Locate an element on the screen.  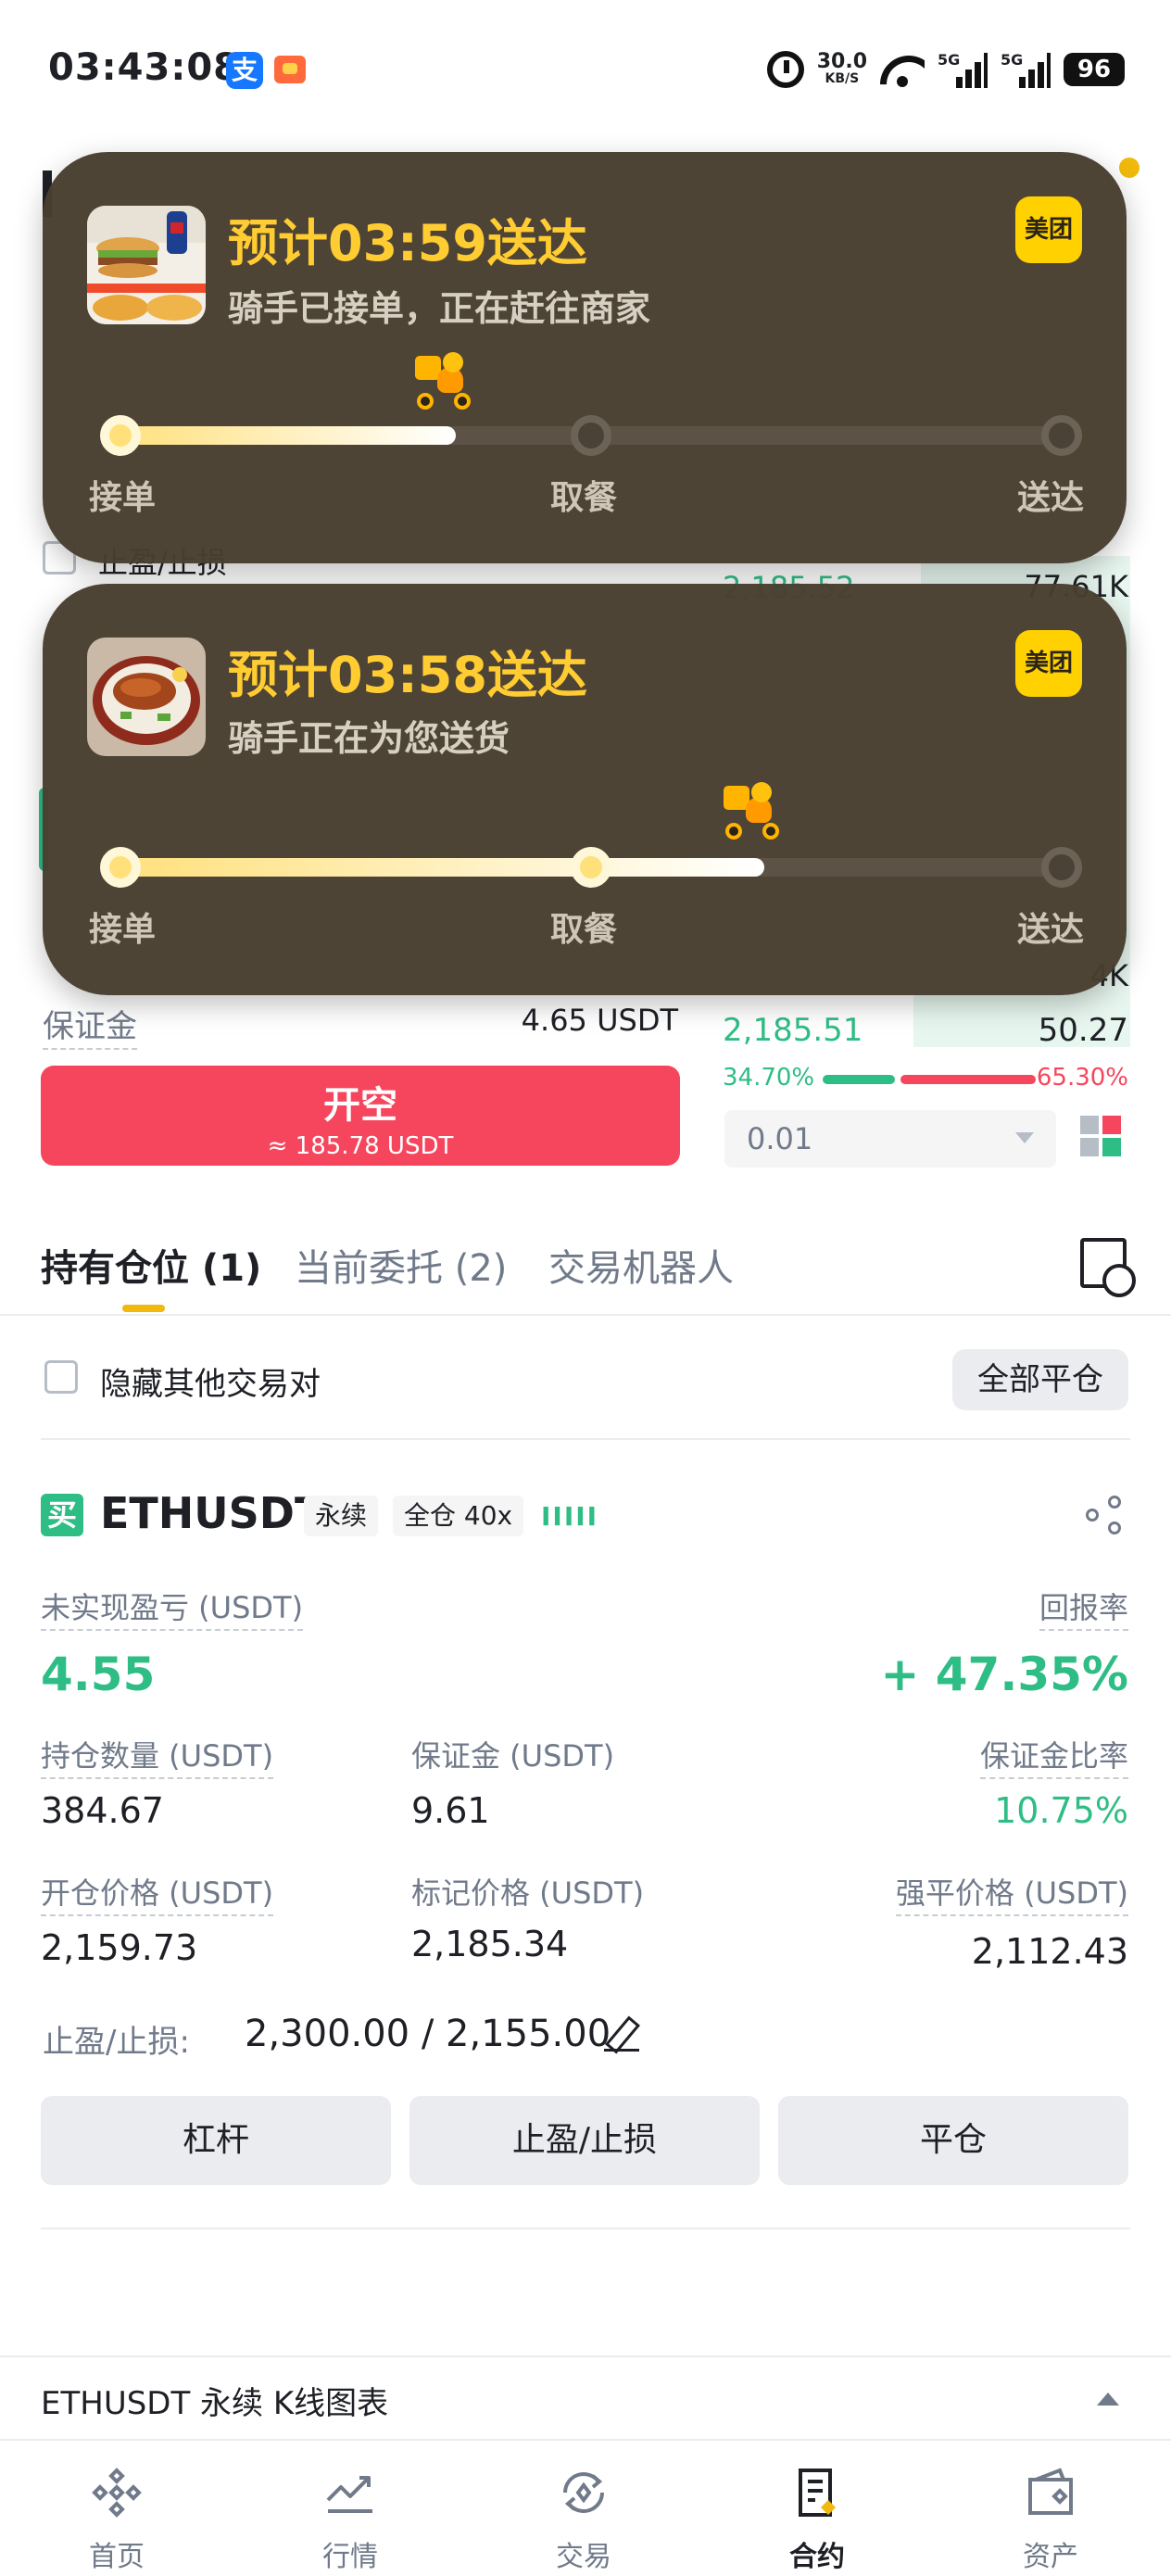
roe-label: 回报率 is located at coordinates (1084, 1608).